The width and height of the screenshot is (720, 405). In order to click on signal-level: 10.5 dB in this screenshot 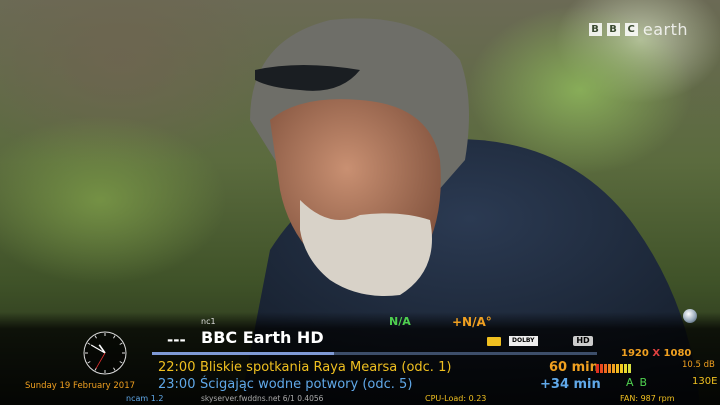, I will do `click(698, 365)`.